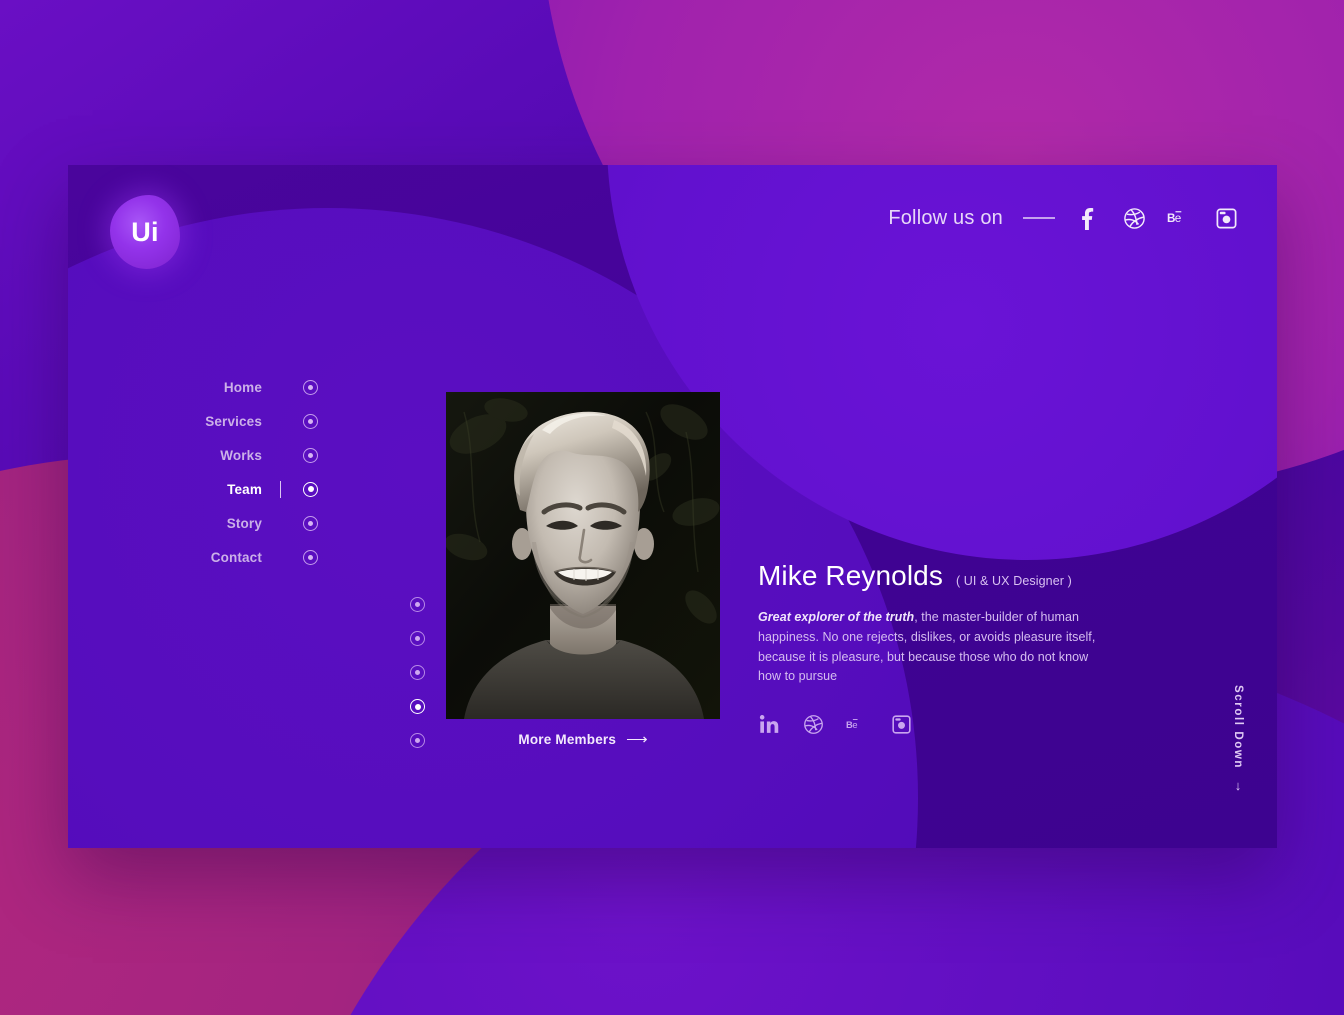 This screenshot has height=1015, width=1344. I want to click on member-name: Mike Reynolds, so click(850, 575).